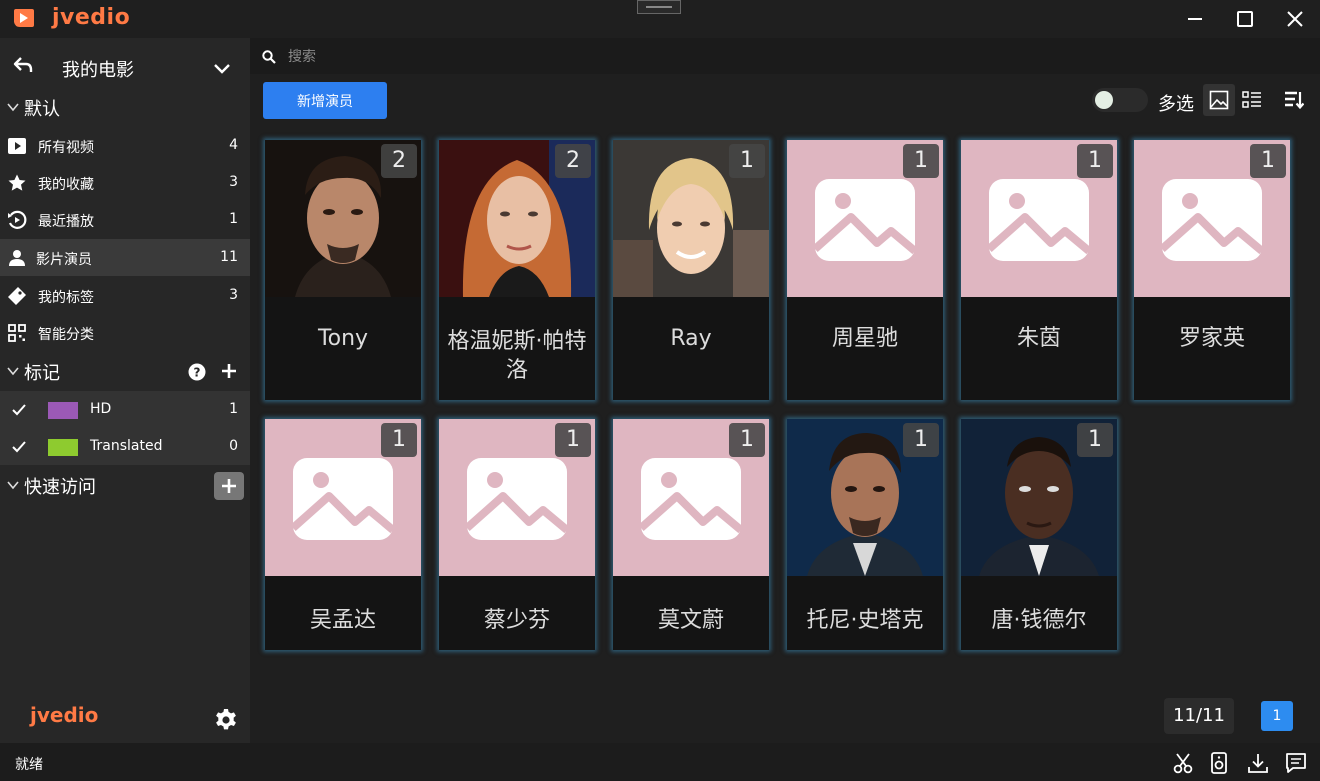  What do you see at coordinates (17, 219) in the screenshot?
I see `history-icon` at bounding box center [17, 219].